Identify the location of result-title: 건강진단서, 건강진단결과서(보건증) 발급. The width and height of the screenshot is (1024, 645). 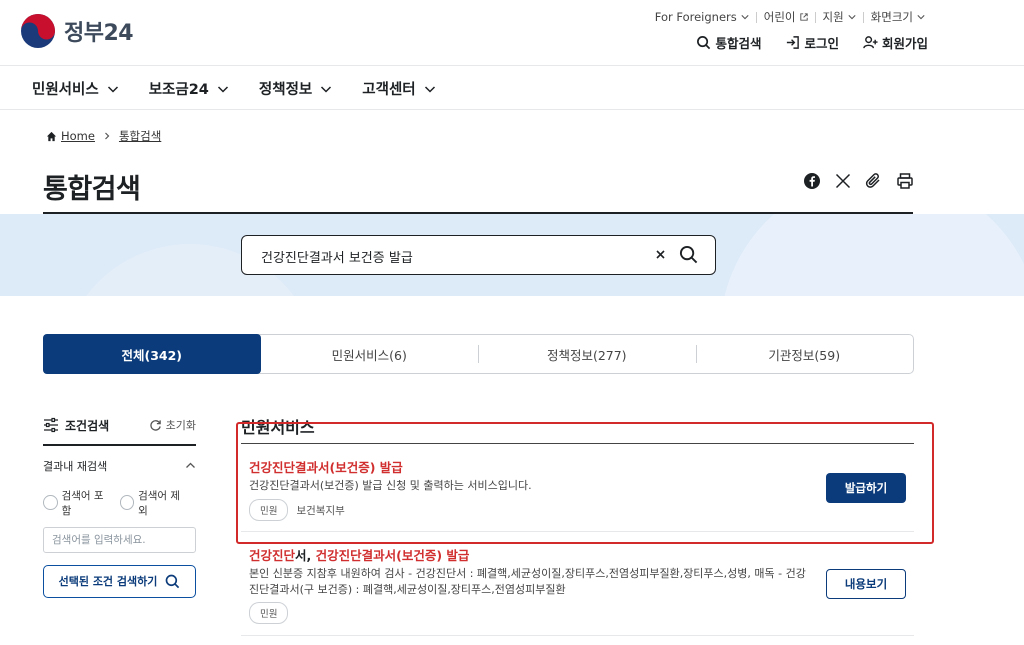
(359, 554).